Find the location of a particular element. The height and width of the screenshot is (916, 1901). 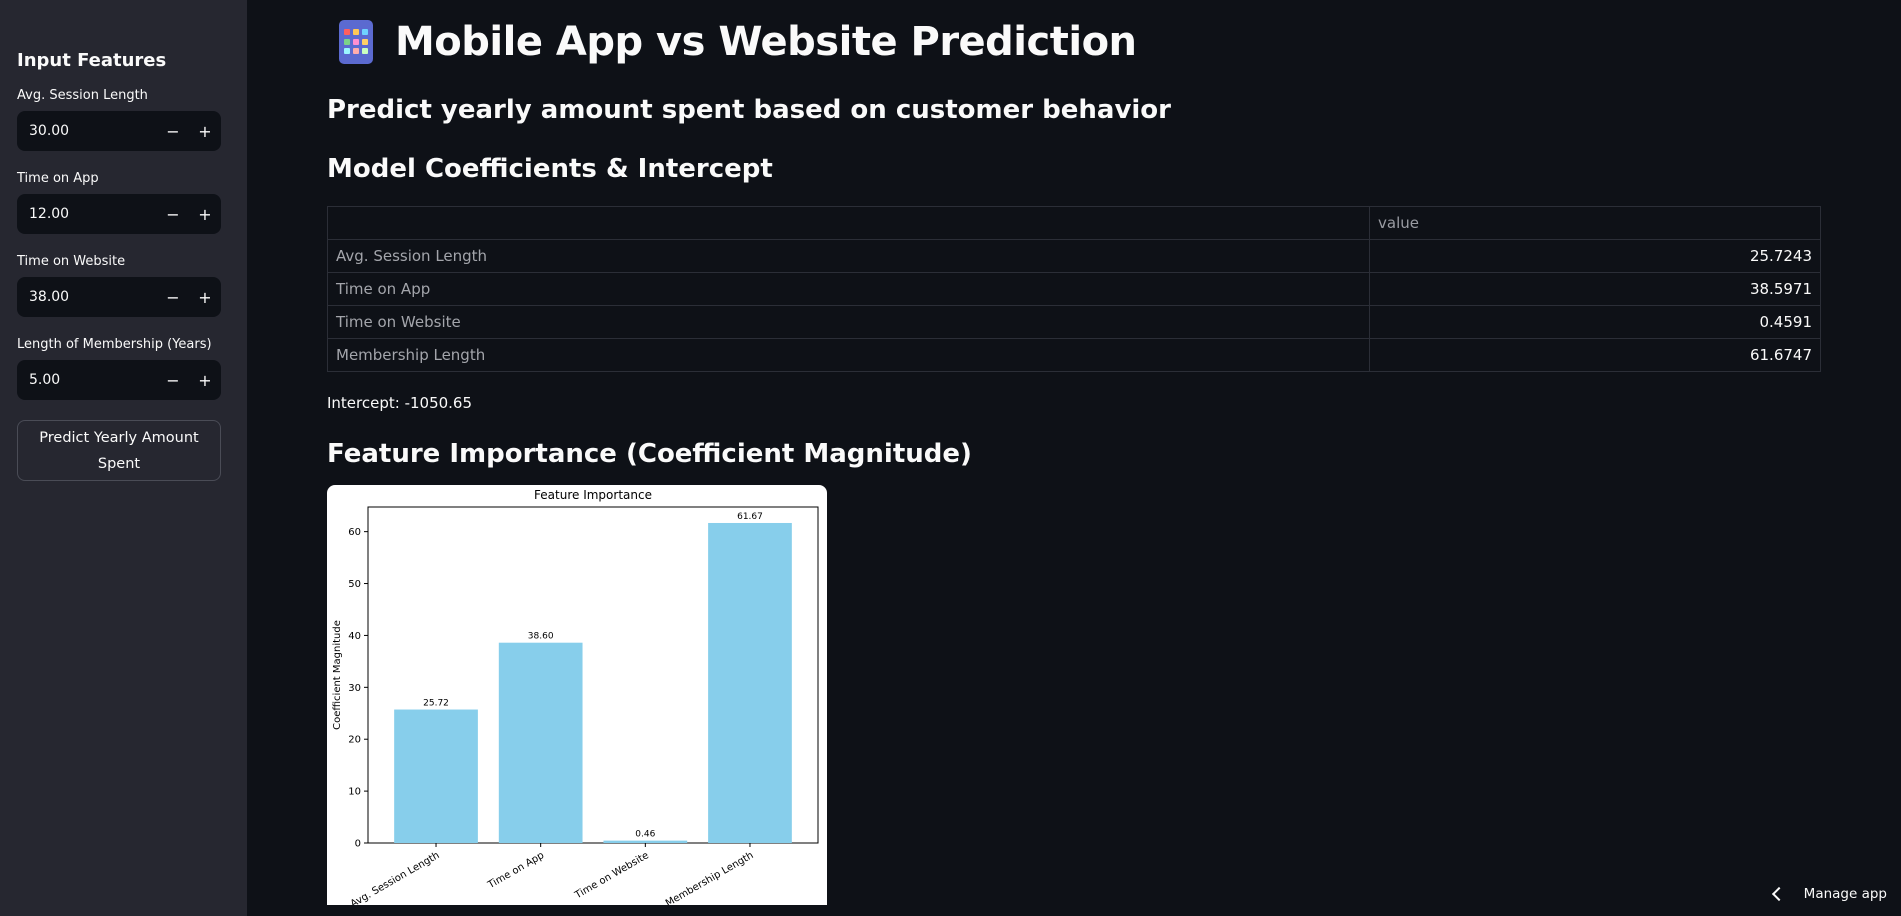

table-row-value: 38.5971 is located at coordinates (1595, 289).